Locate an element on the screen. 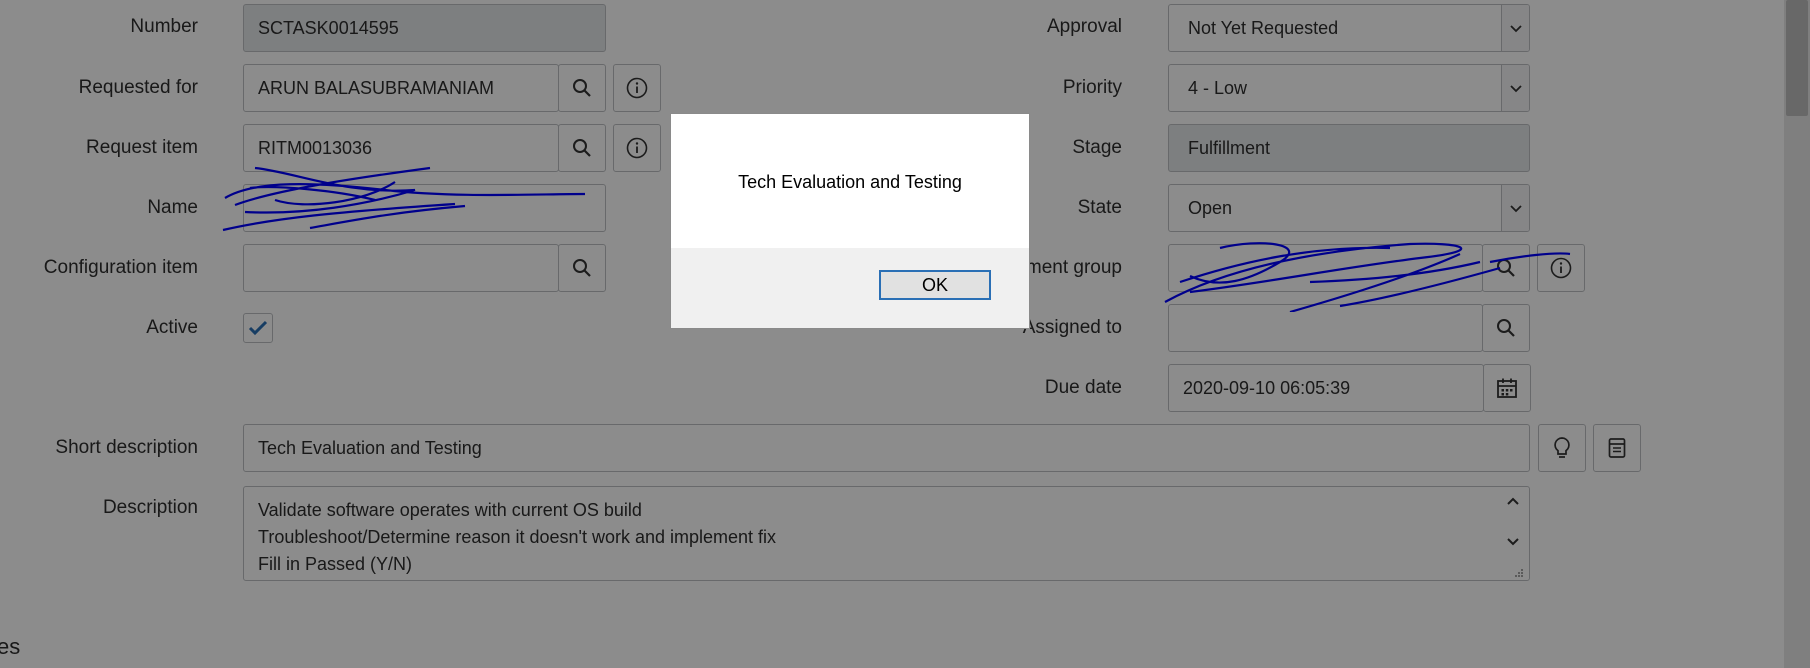 The height and width of the screenshot is (668, 1810). alert-message: Tech Evaluation and Testing is located at coordinates (850, 182).